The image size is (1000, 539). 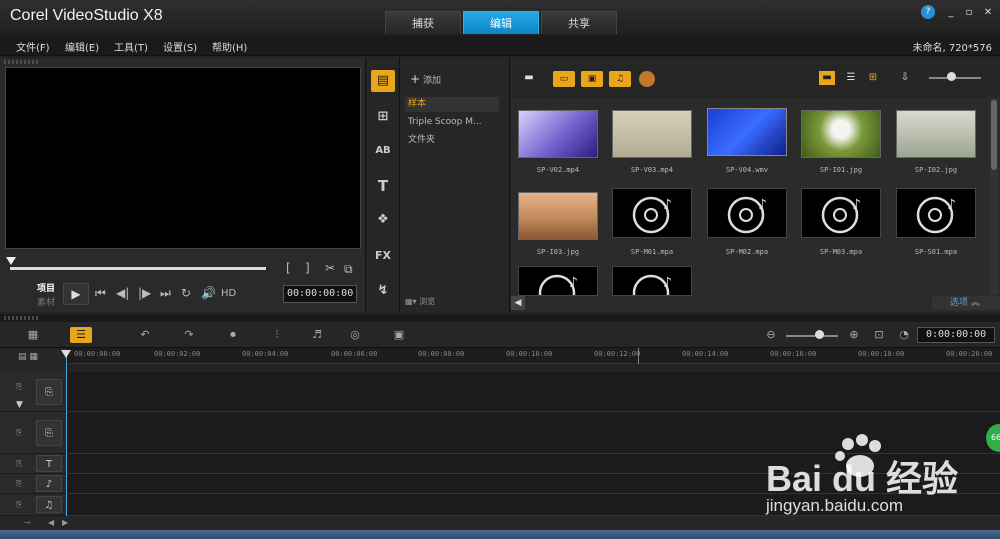 What do you see at coordinates (994, 135) in the screenshot?
I see `media-scroll-thumb` at bounding box center [994, 135].